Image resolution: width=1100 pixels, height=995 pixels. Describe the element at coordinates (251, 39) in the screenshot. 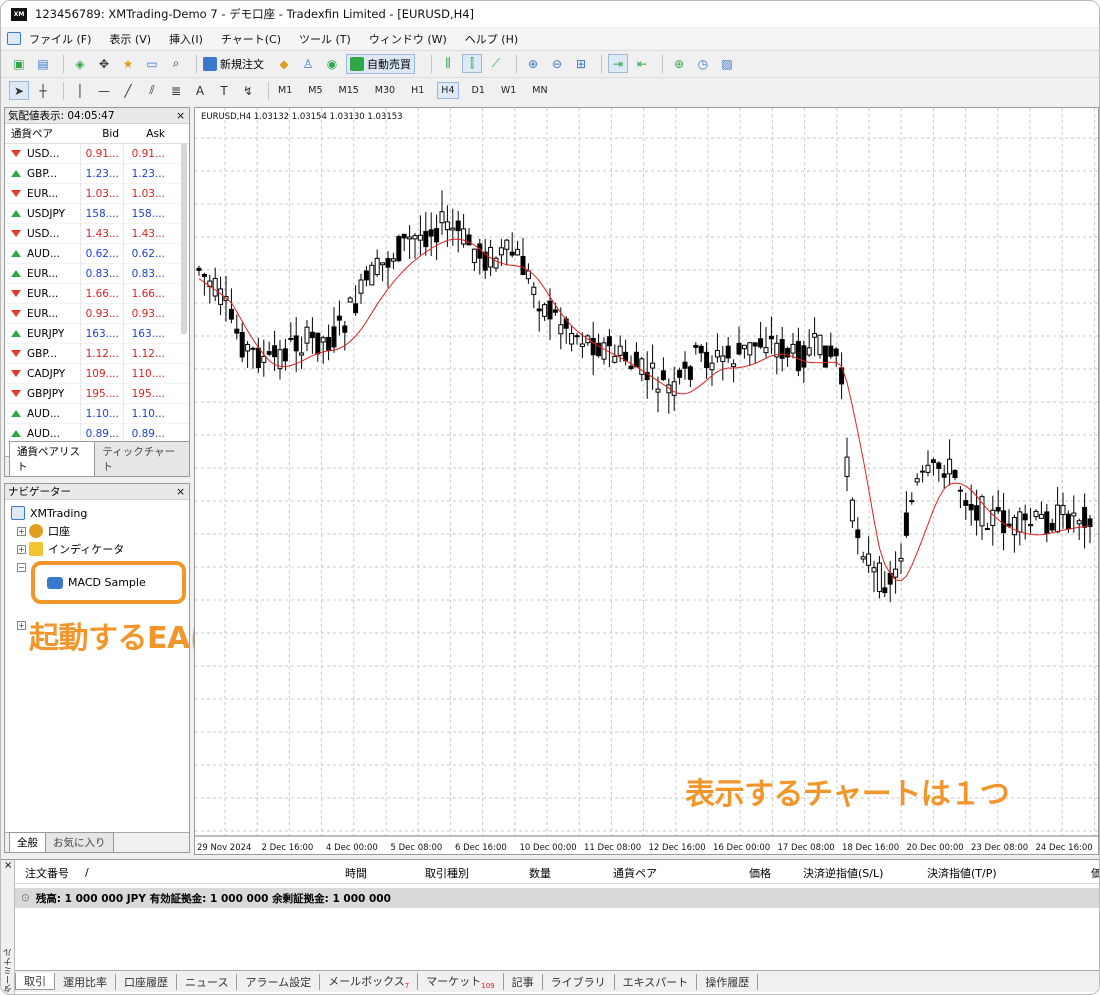

I see `menu-chart: チャート(C)` at that location.